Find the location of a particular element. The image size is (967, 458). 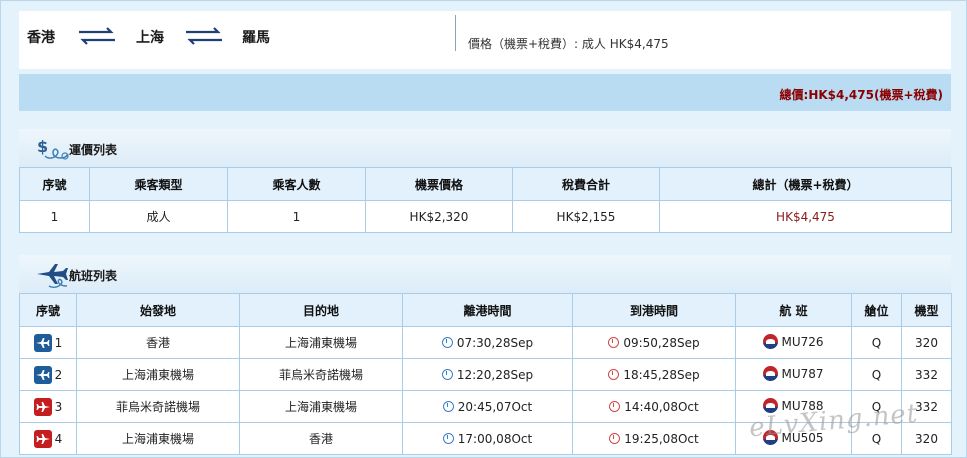

flight-departure-cell: 07:30,28Sep is located at coordinates (487, 342).